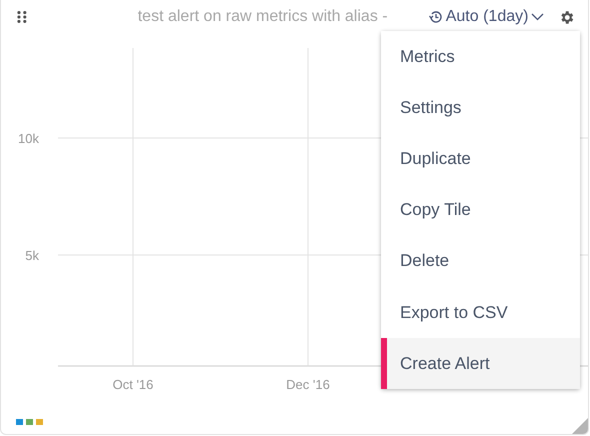 This screenshot has width=590, height=436. I want to click on chevron-down-icon, so click(537, 17).